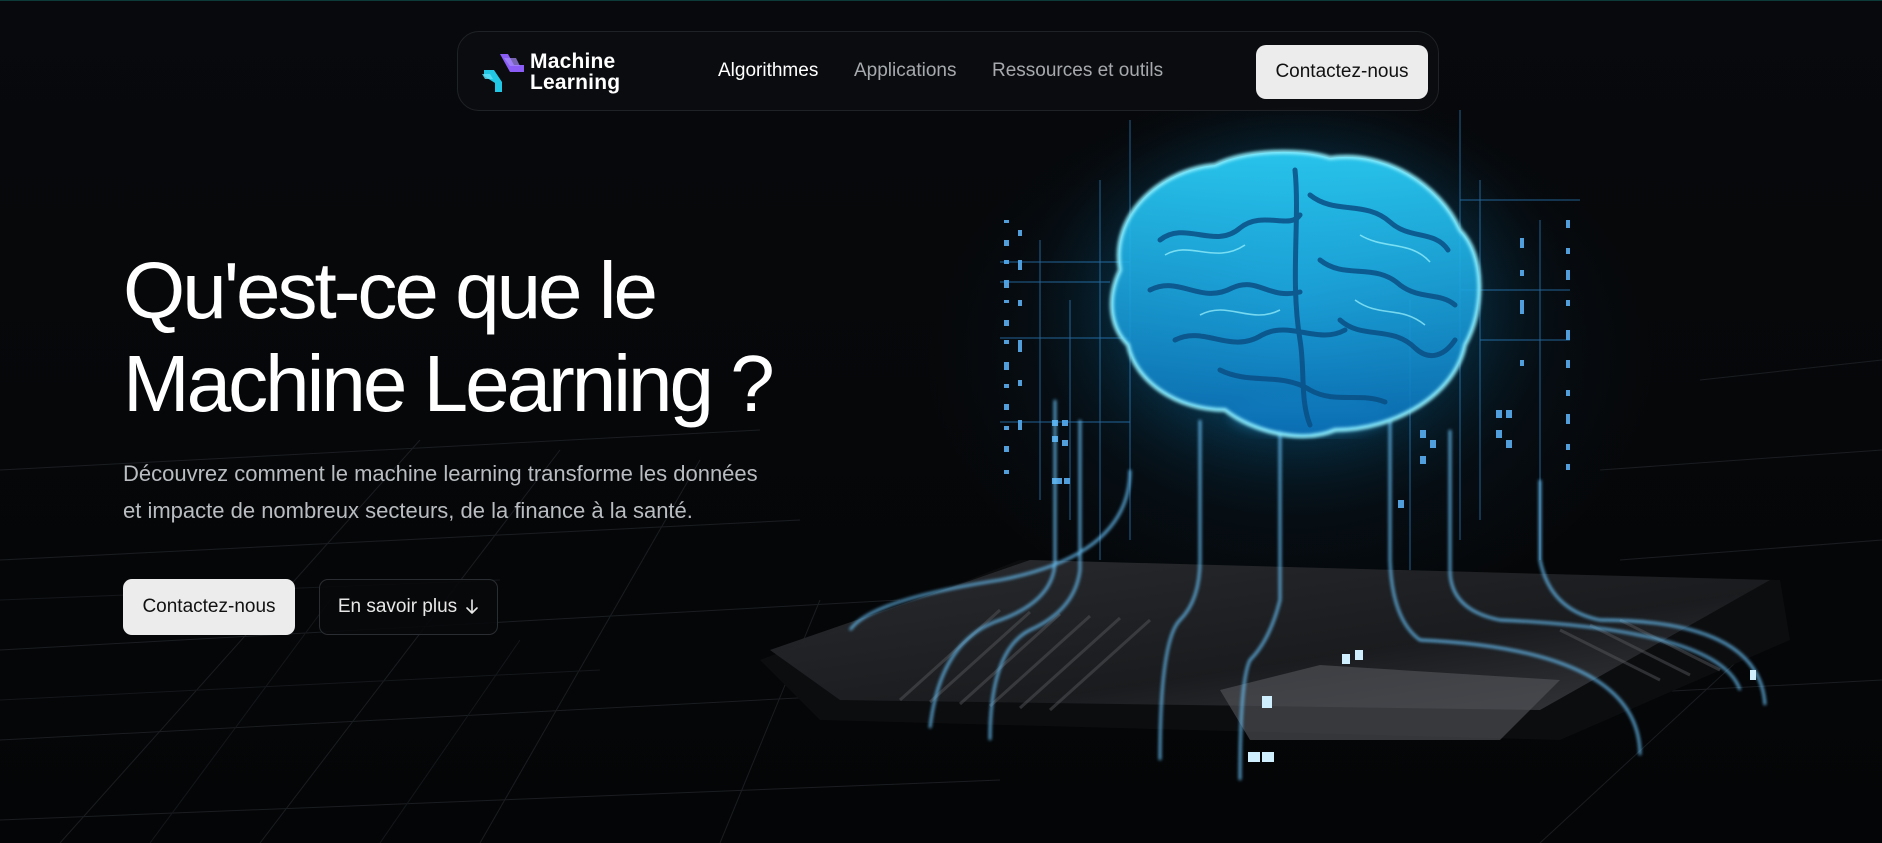 The image size is (1882, 843). What do you see at coordinates (503, 71) in the screenshot?
I see `machine-learning-logo-icon` at bounding box center [503, 71].